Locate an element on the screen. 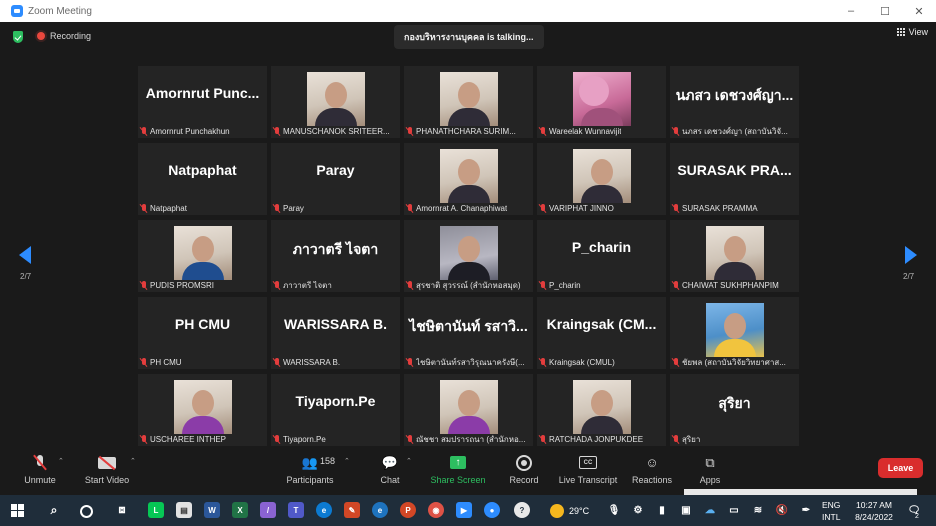 This screenshot has height=526, width=936. powerpoint-icon: P is located at coordinates (408, 510).